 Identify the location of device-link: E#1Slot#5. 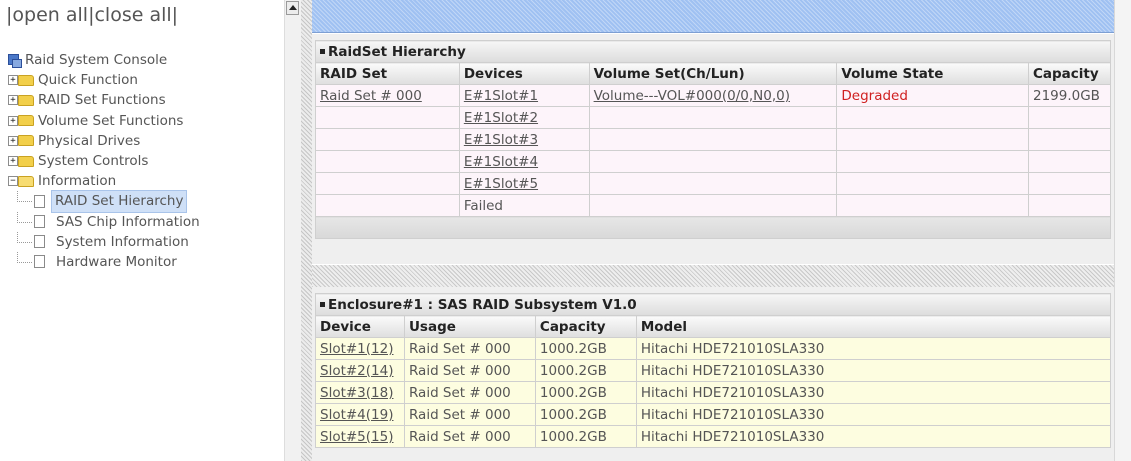
(501, 184).